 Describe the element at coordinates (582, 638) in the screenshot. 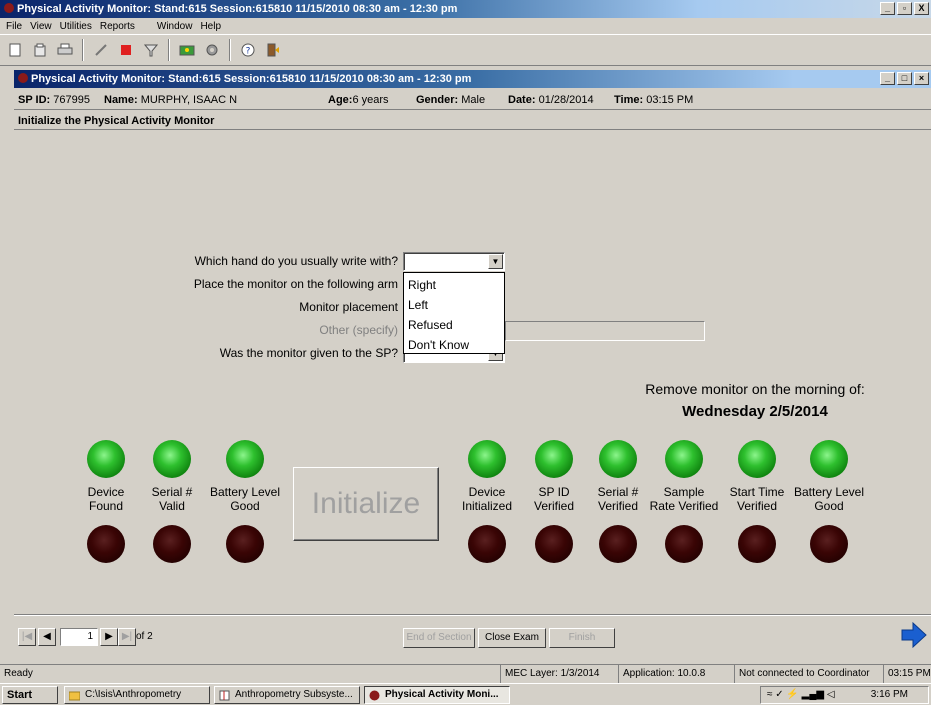

I see `finish-button: Finish` at that location.